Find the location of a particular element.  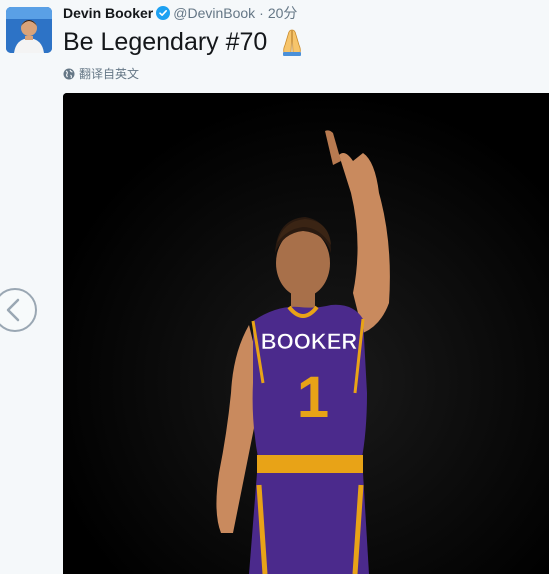

folded-hands-emoji-icon is located at coordinates (292, 42).